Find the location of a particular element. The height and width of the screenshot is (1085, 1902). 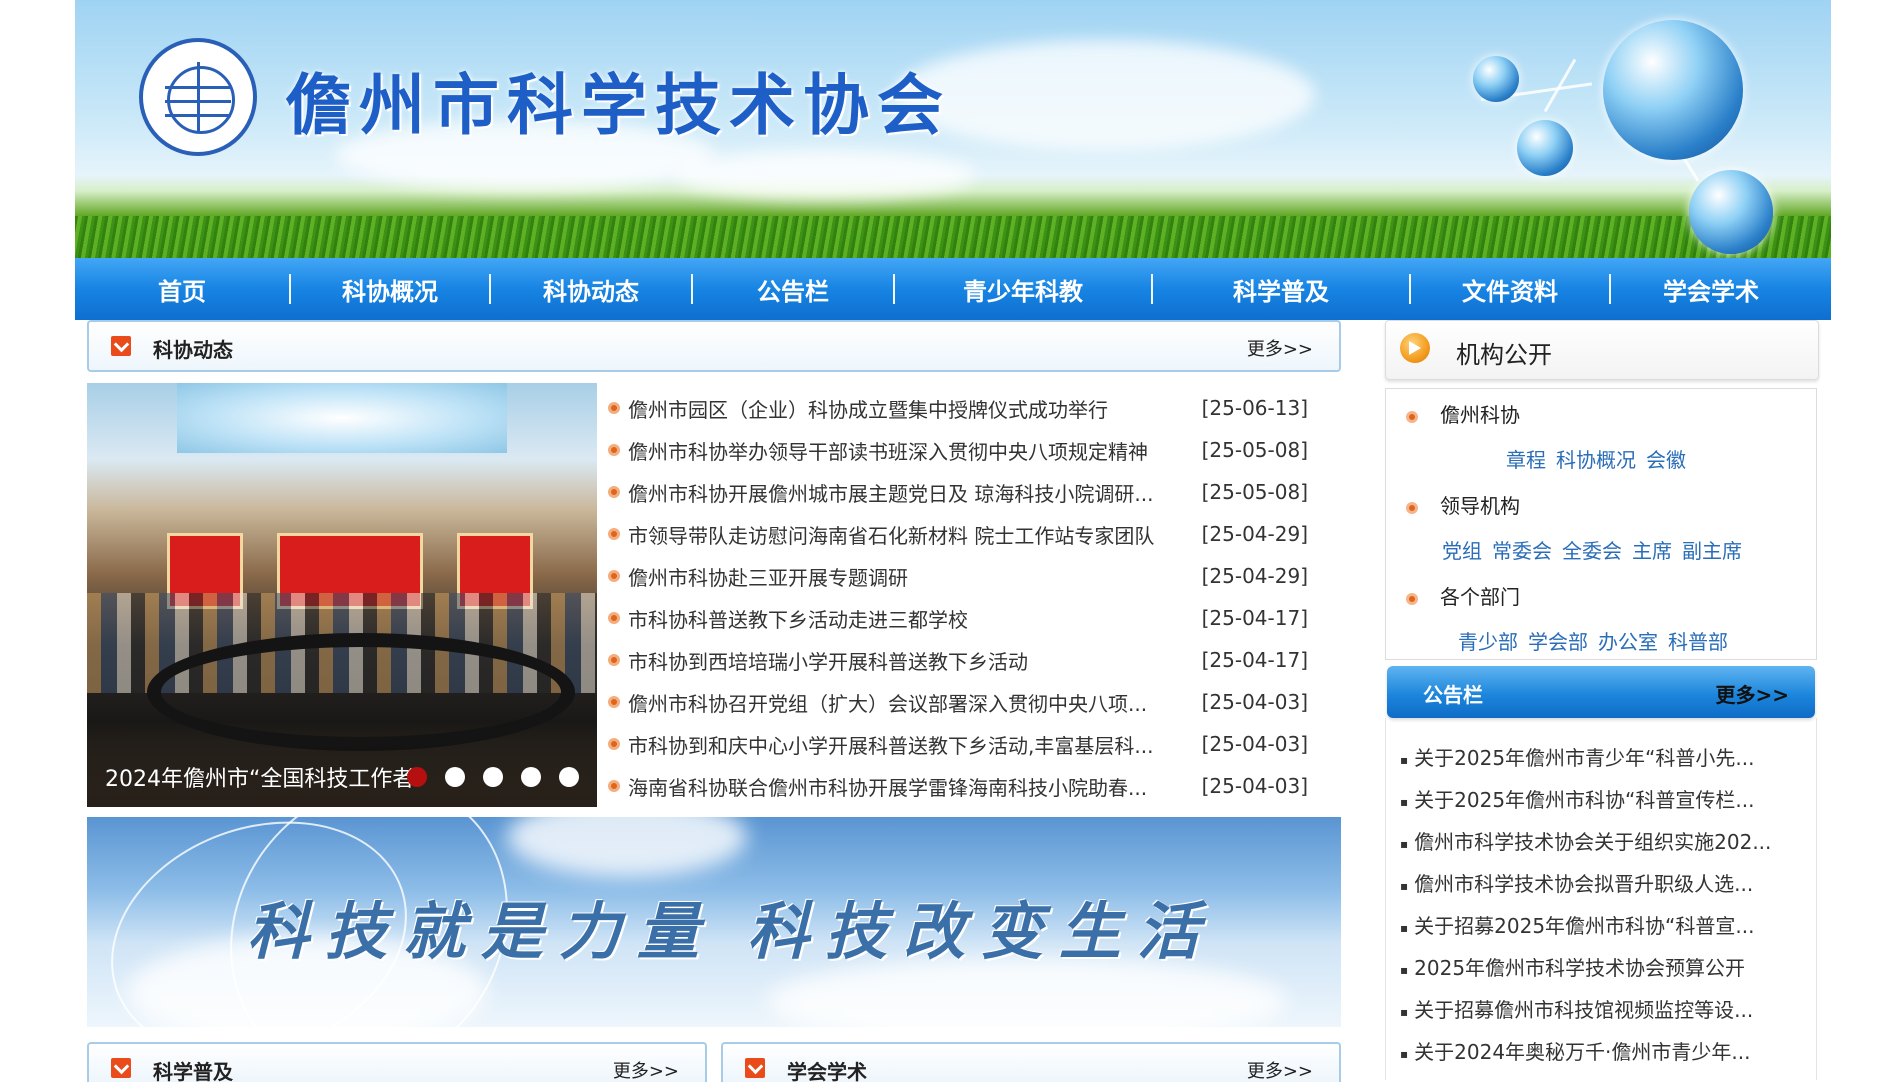

nav-item-youth: 青少年科教 is located at coordinates (1023, 289).